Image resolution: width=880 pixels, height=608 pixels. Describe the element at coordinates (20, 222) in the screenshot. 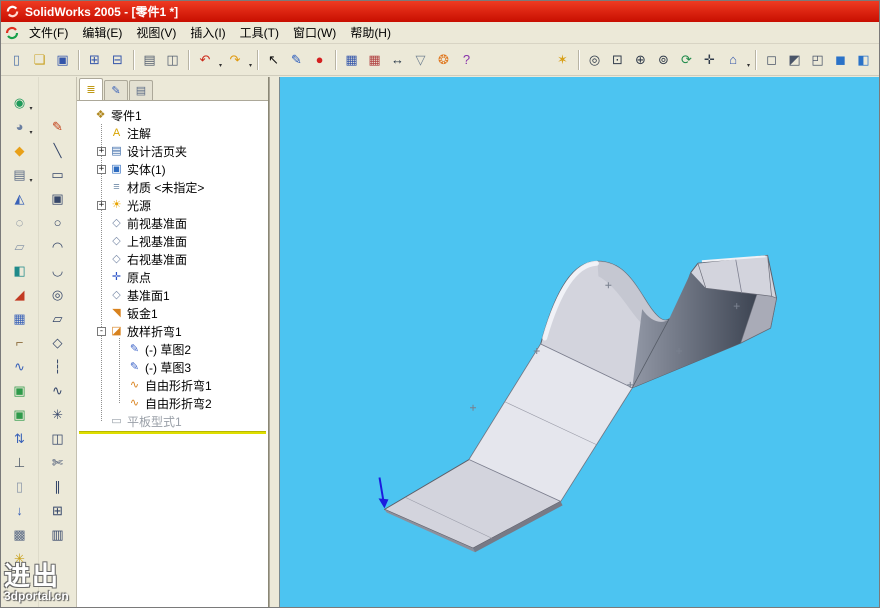

I see `ring-tool-icon: ◌ ▾` at that location.